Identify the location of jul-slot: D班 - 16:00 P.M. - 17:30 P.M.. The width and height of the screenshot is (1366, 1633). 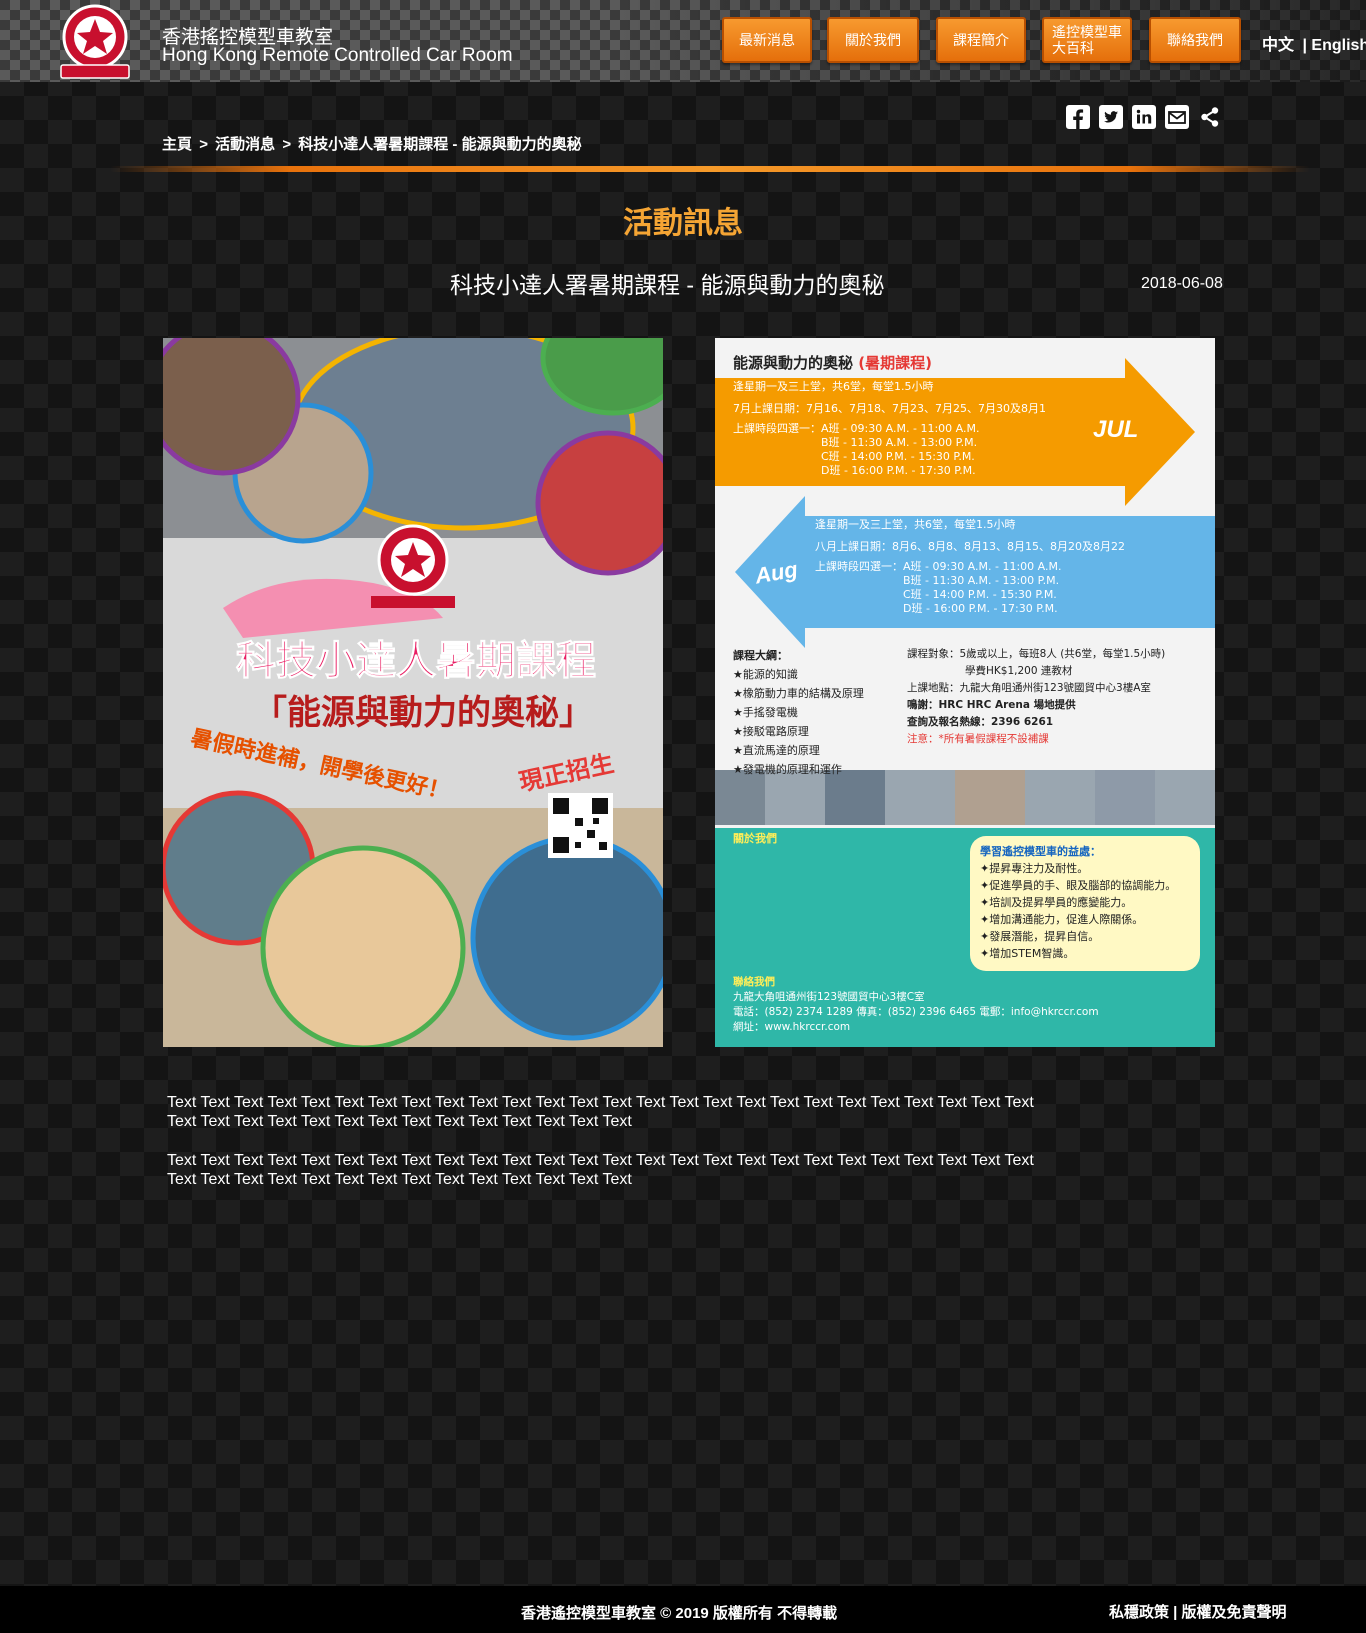
(898, 470).